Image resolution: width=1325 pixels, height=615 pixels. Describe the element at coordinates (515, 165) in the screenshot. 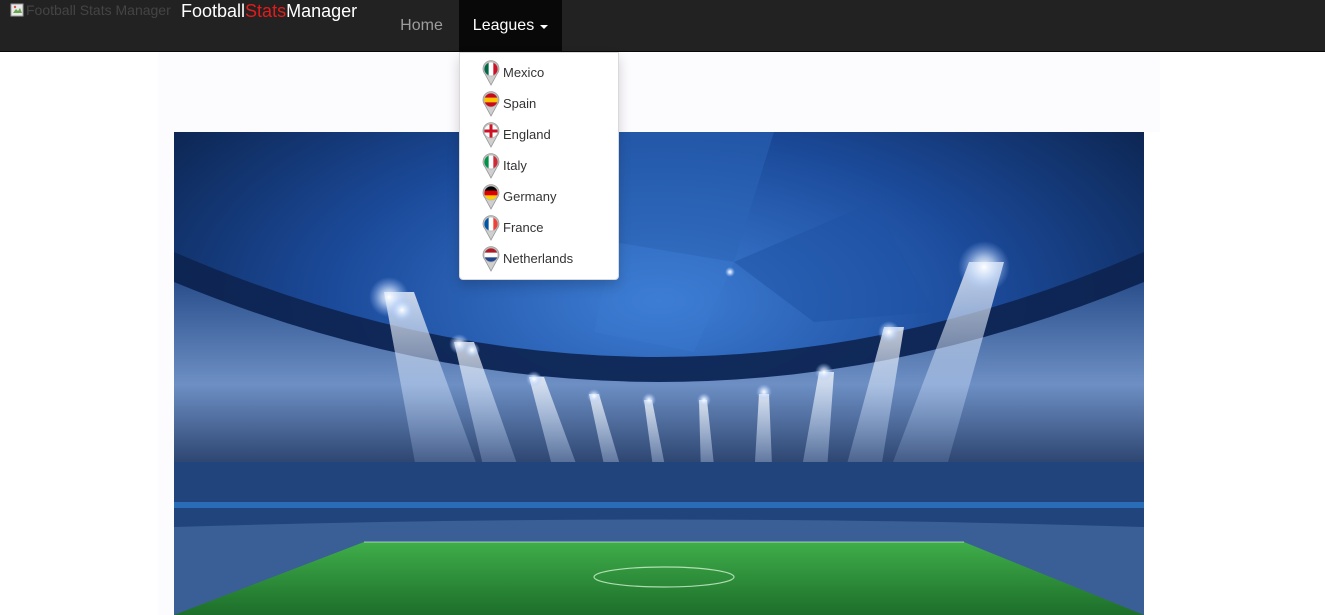

I see `league-item-label: Italy` at that location.